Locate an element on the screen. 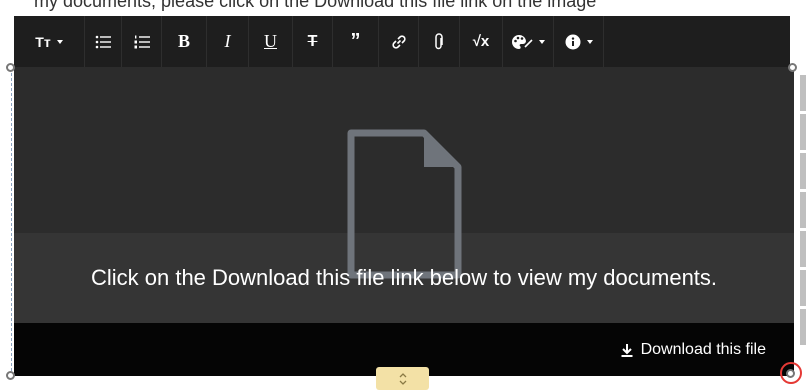  paperclip-icon is located at coordinates (439, 40).